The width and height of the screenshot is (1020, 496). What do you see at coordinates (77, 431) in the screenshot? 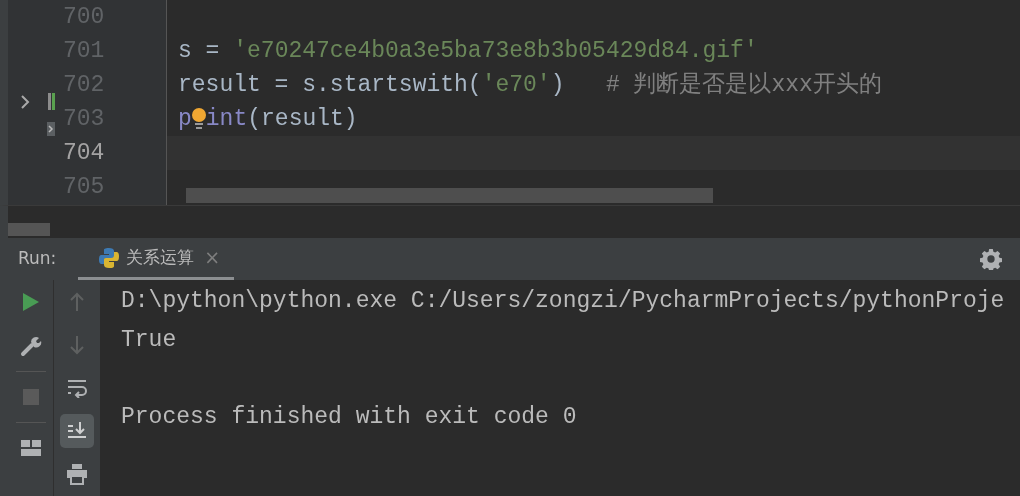
I see `scroll-to-end-button` at bounding box center [77, 431].